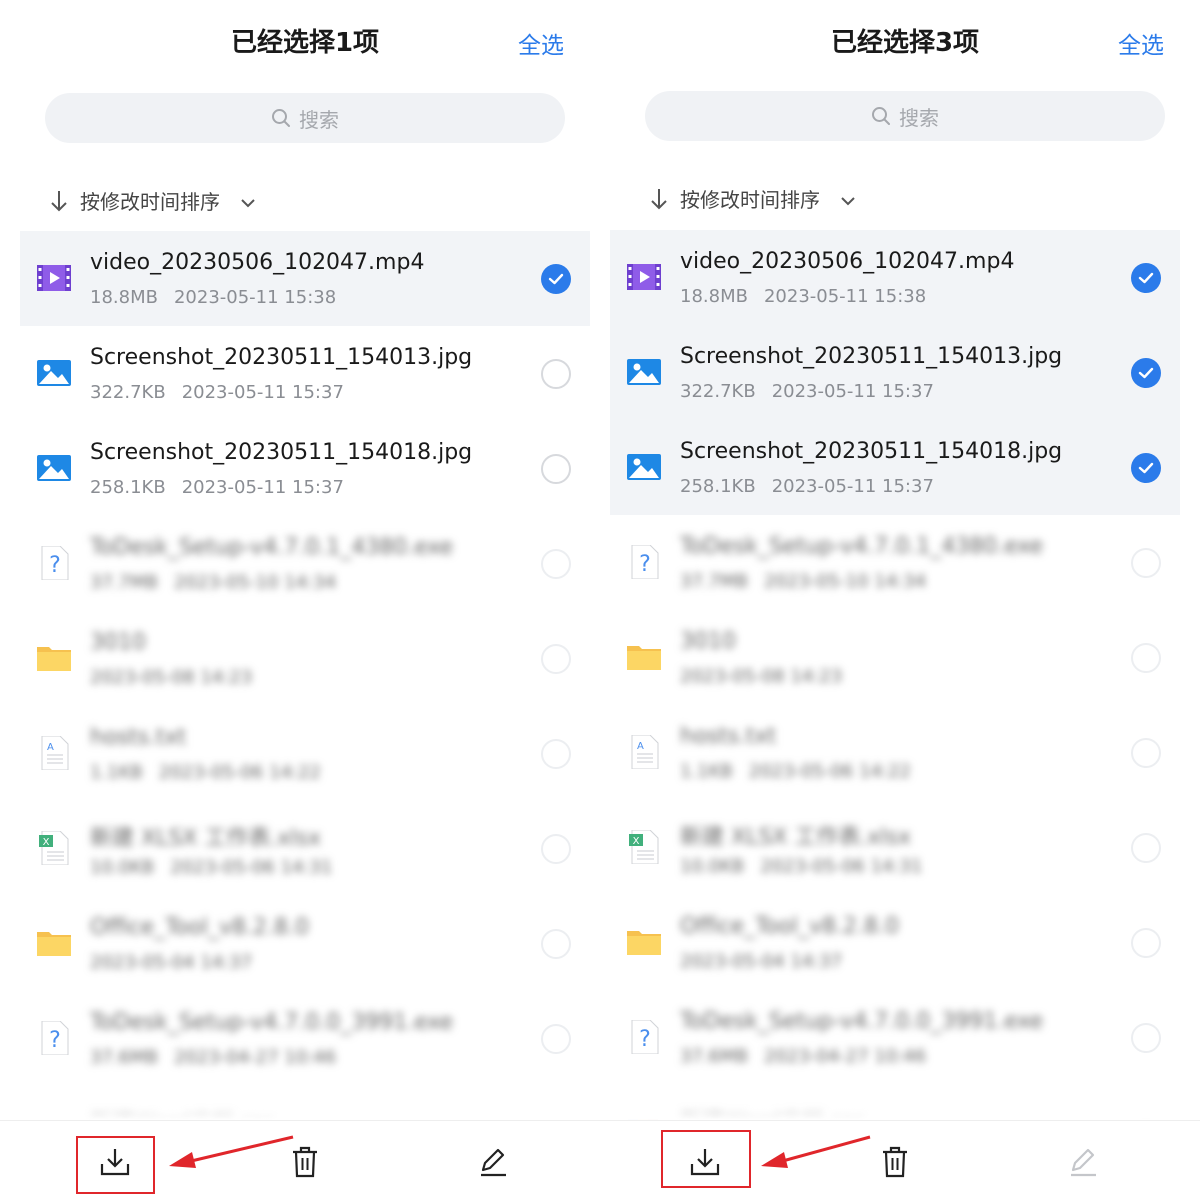 The image size is (1200, 1197). I want to click on page-title: 已经选择3项, so click(905, 43).